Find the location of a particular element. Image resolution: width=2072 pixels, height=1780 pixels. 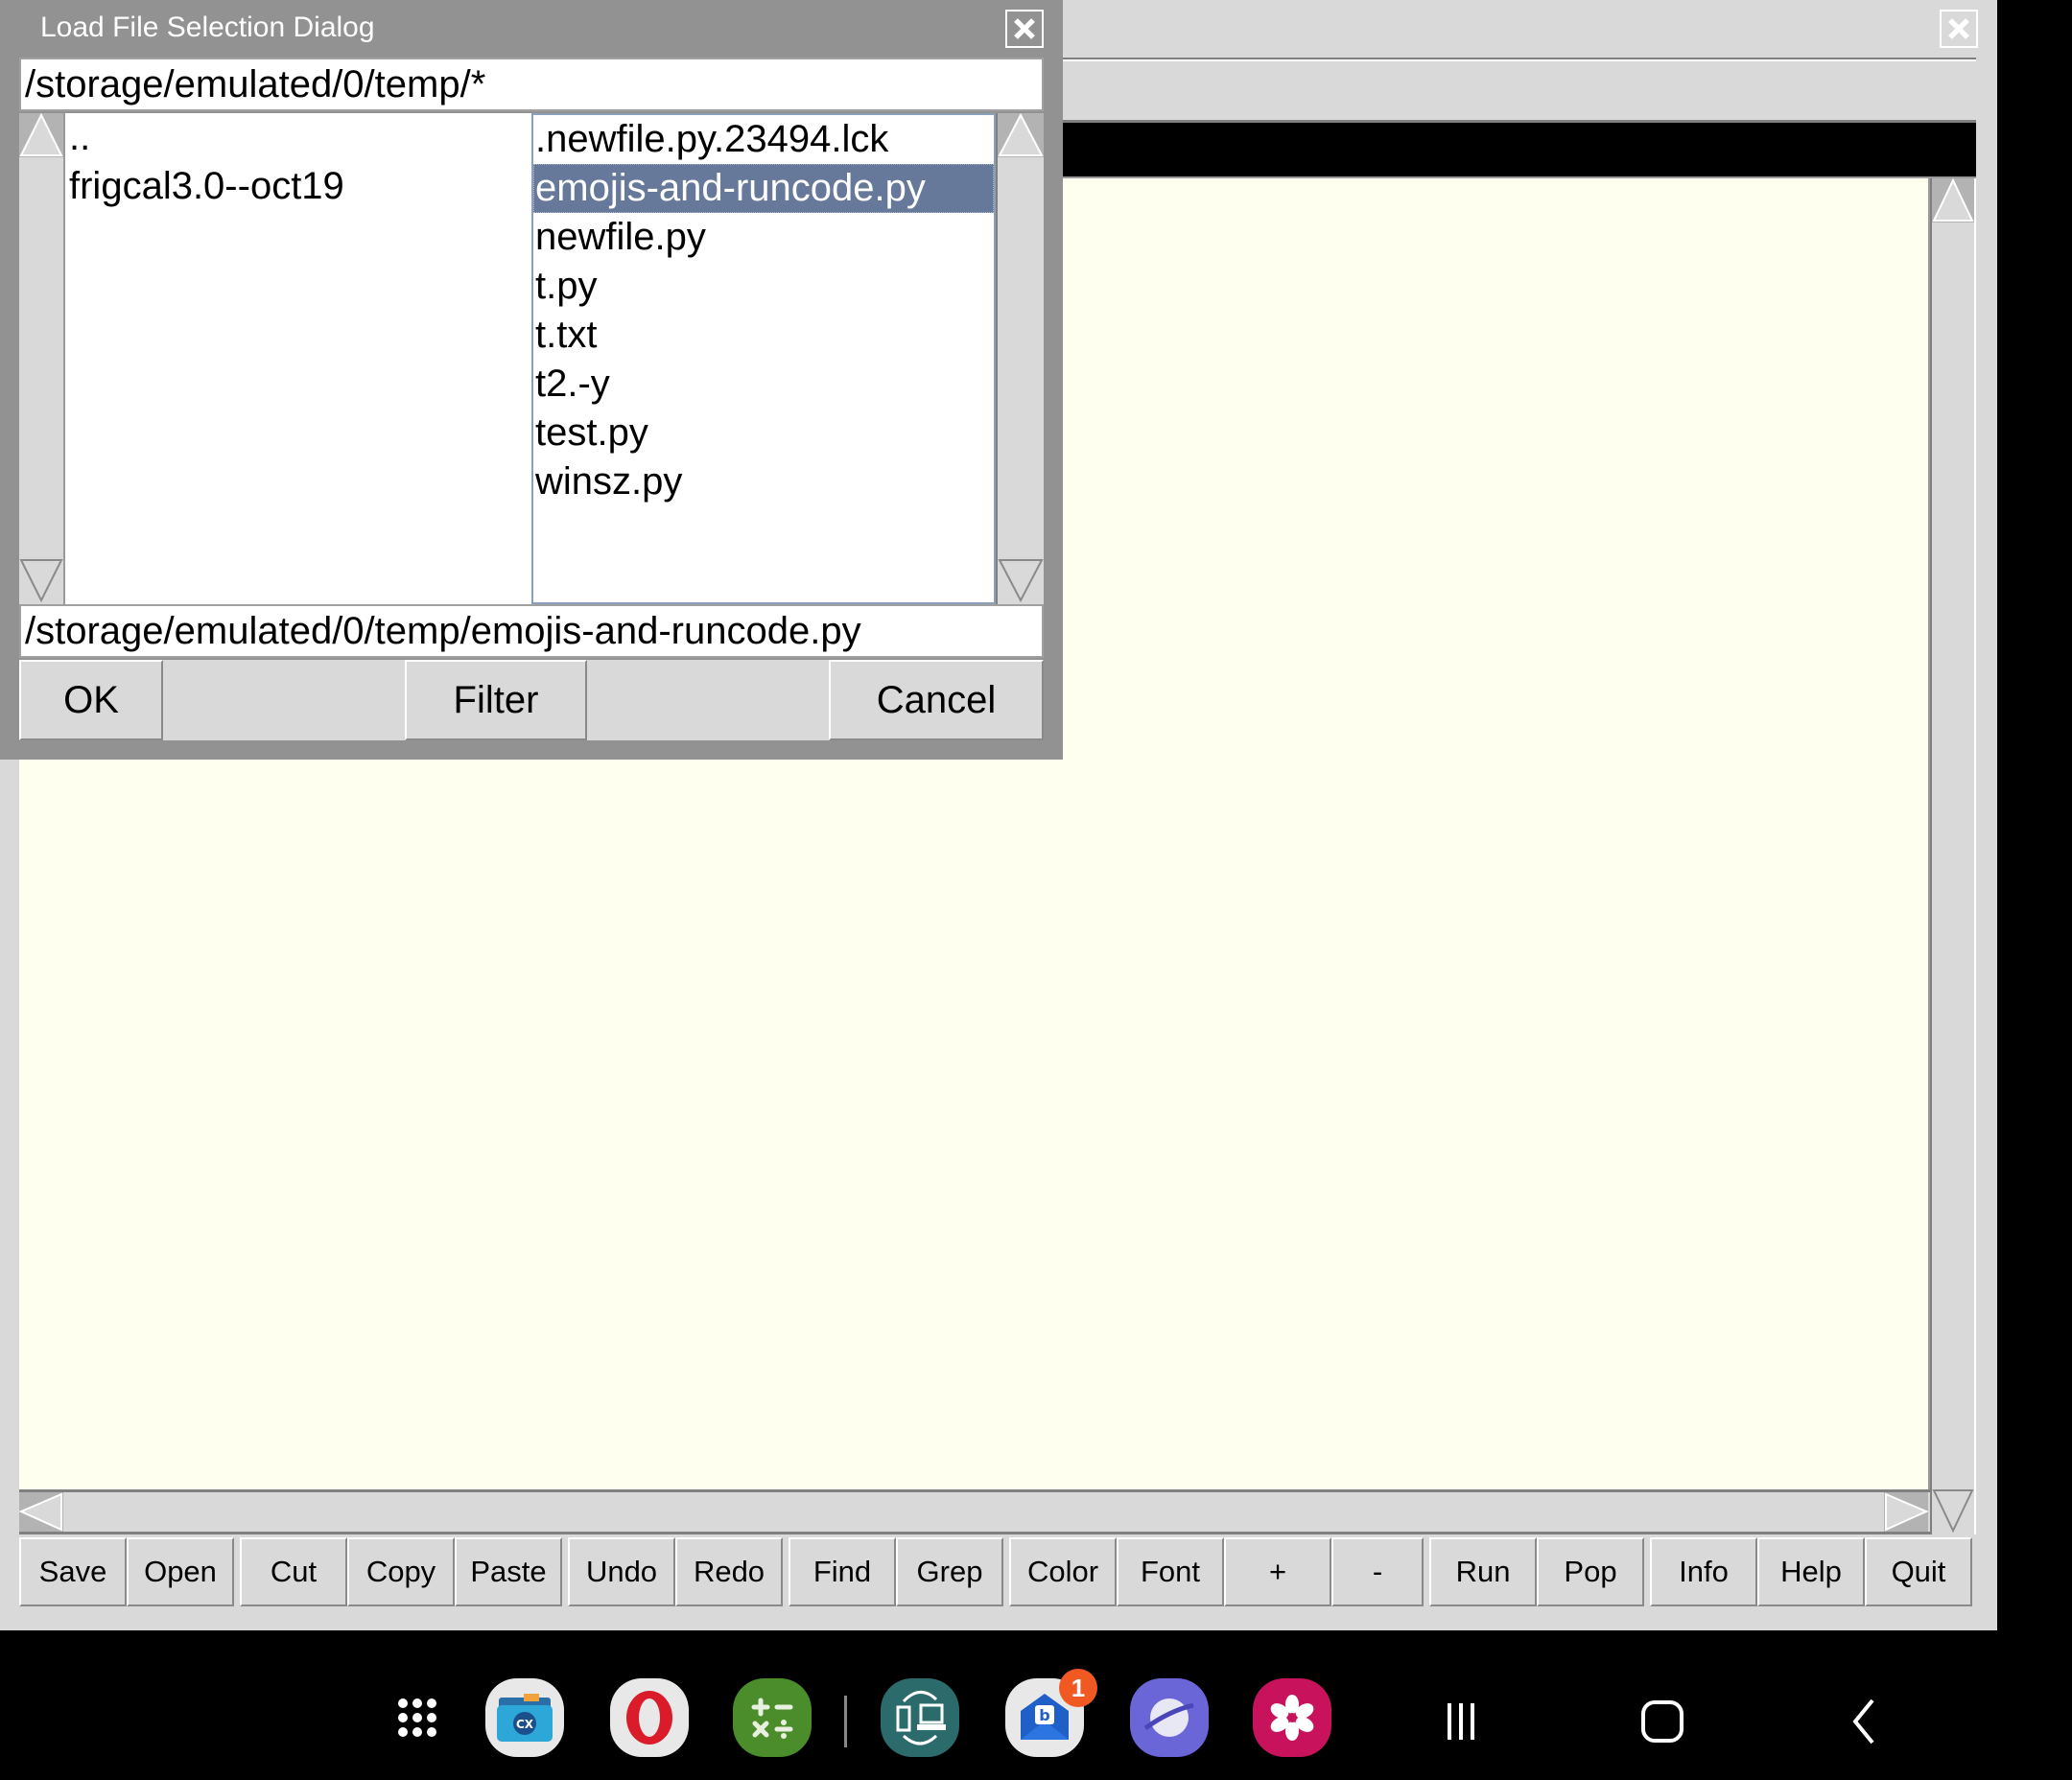

app-drawer-button is located at coordinates (417, 1717).